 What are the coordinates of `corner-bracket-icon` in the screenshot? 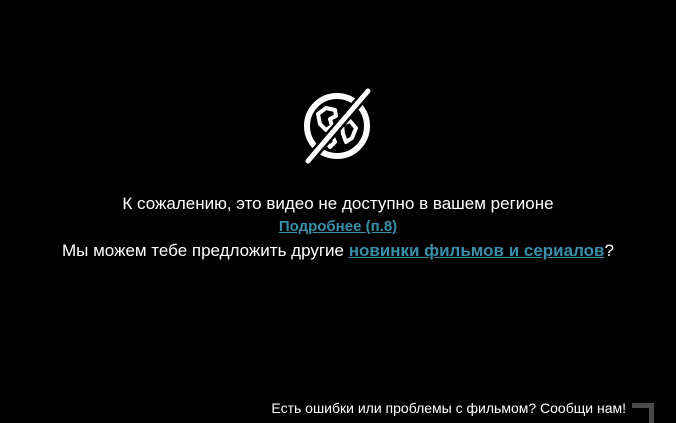 It's located at (644, 413).